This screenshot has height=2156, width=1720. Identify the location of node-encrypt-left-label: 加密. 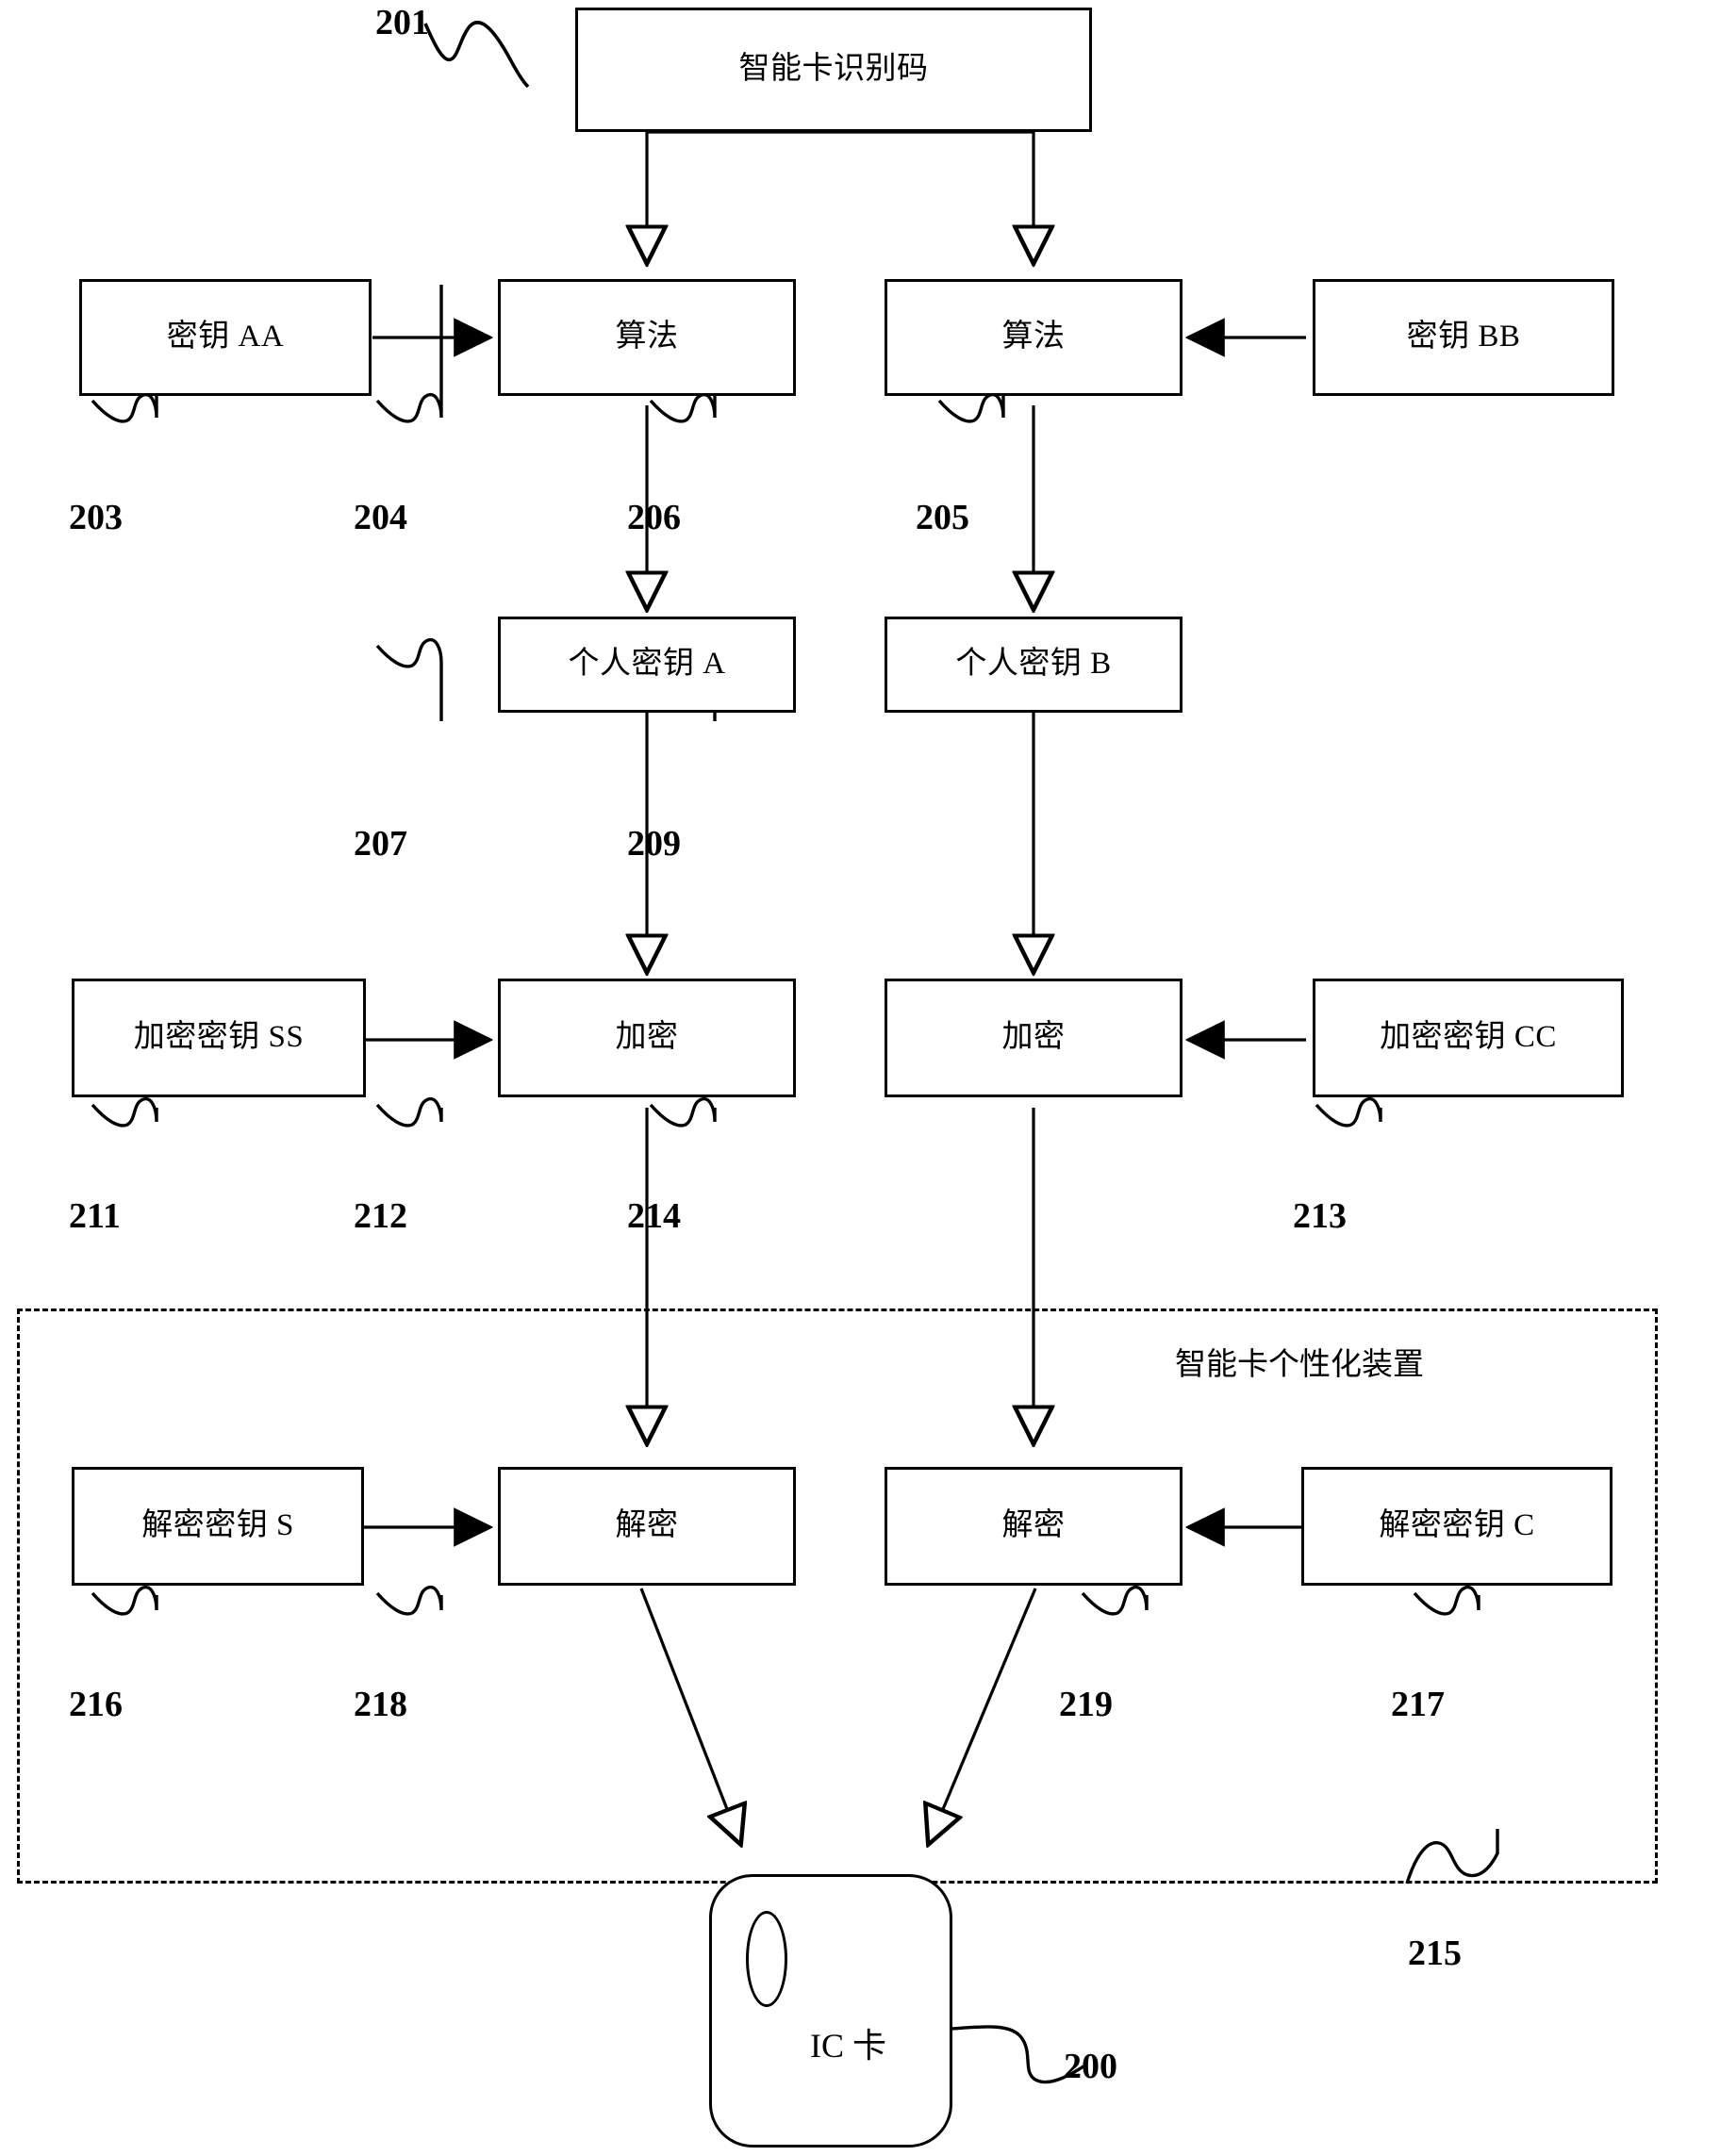
(647, 1038).